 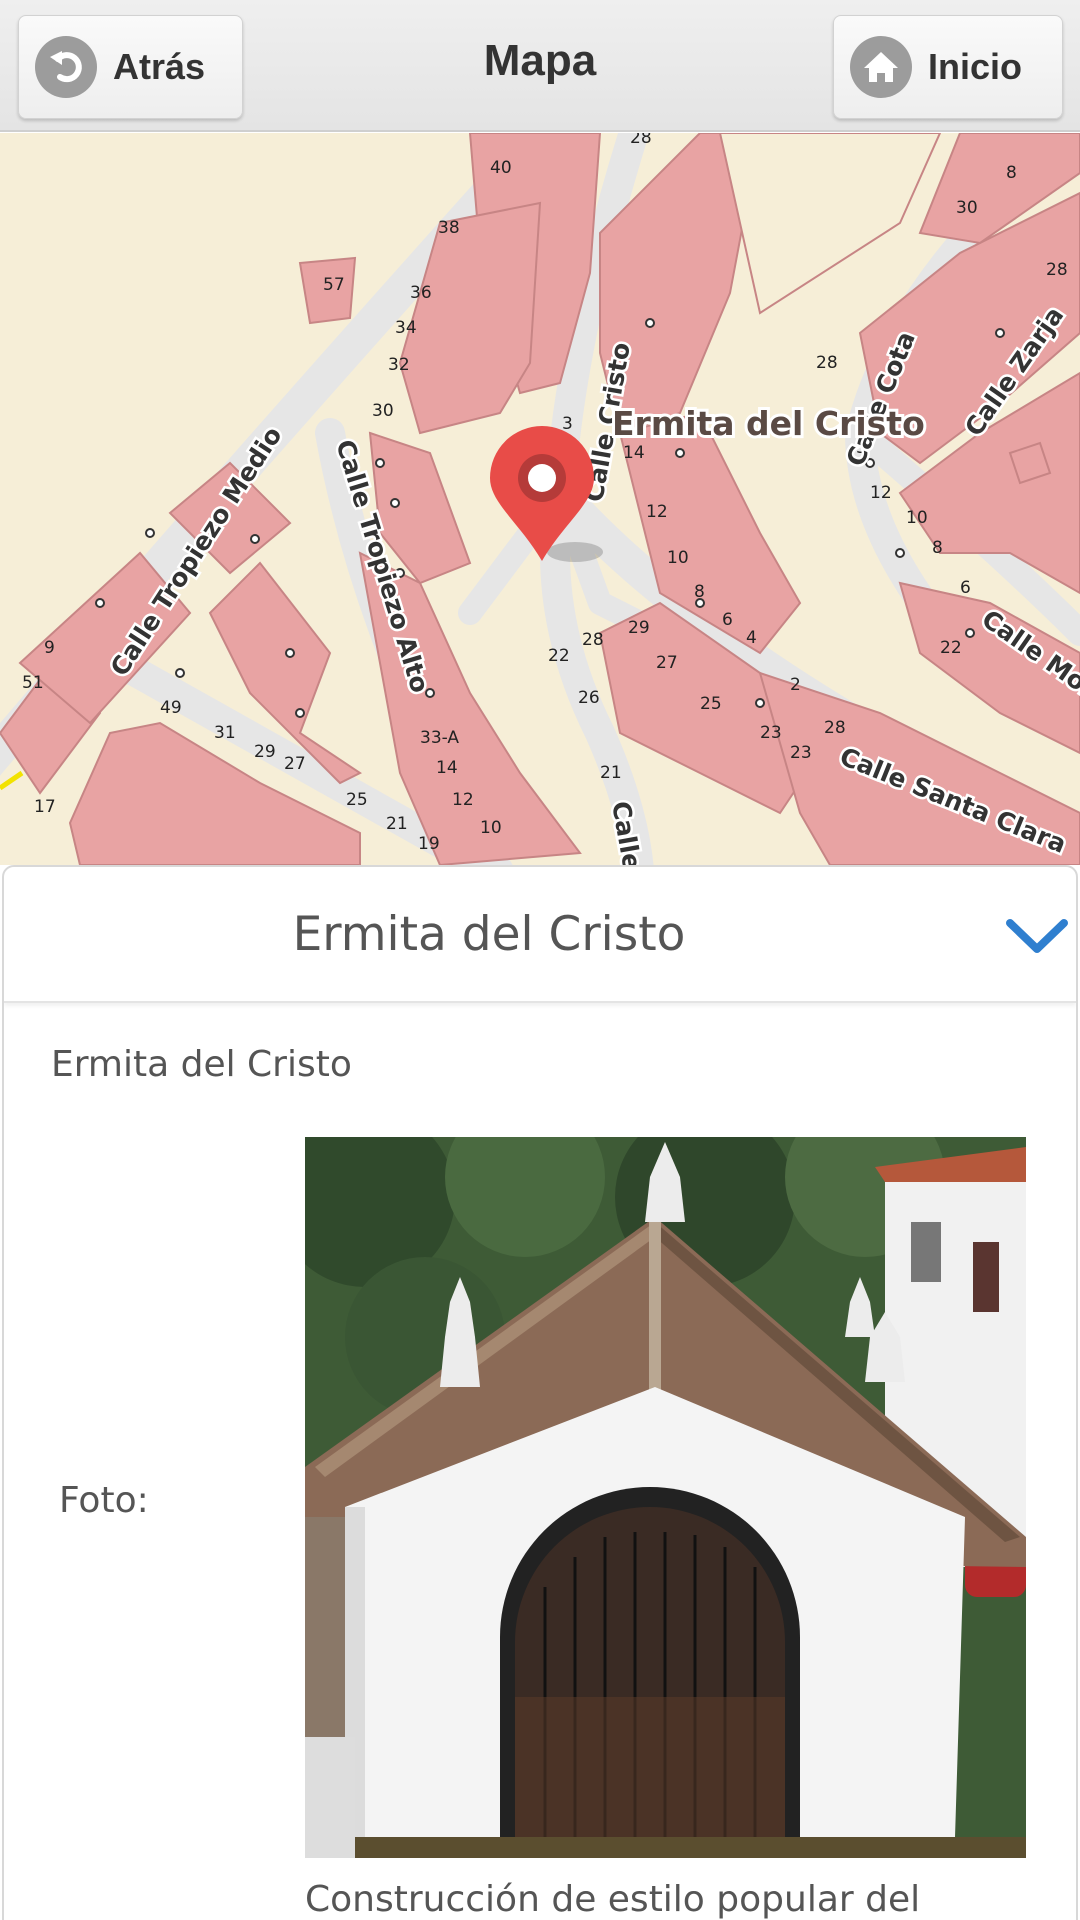 What do you see at coordinates (225, 733) in the screenshot?
I see `house-number: 31` at bounding box center [225, 733].